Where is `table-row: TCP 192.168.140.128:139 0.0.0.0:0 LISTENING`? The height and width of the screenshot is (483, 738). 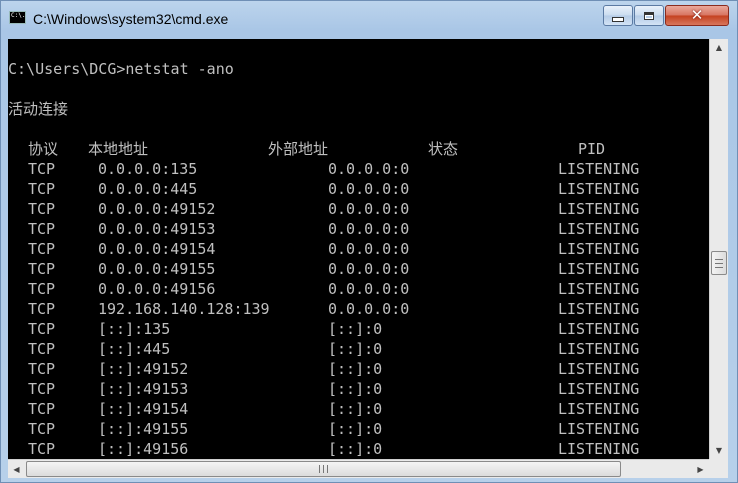
table-row: TCP 192.168.140.128:139 0.0.0.0:0 LISTENING is located at coordinates (358, 309).